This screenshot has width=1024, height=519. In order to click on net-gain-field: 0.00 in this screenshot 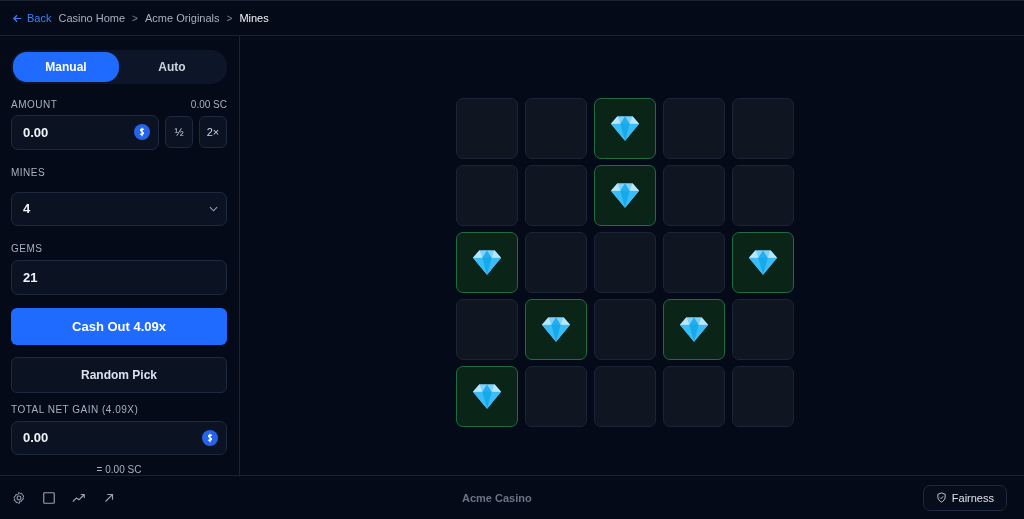, I will do `click(119, 437)`.